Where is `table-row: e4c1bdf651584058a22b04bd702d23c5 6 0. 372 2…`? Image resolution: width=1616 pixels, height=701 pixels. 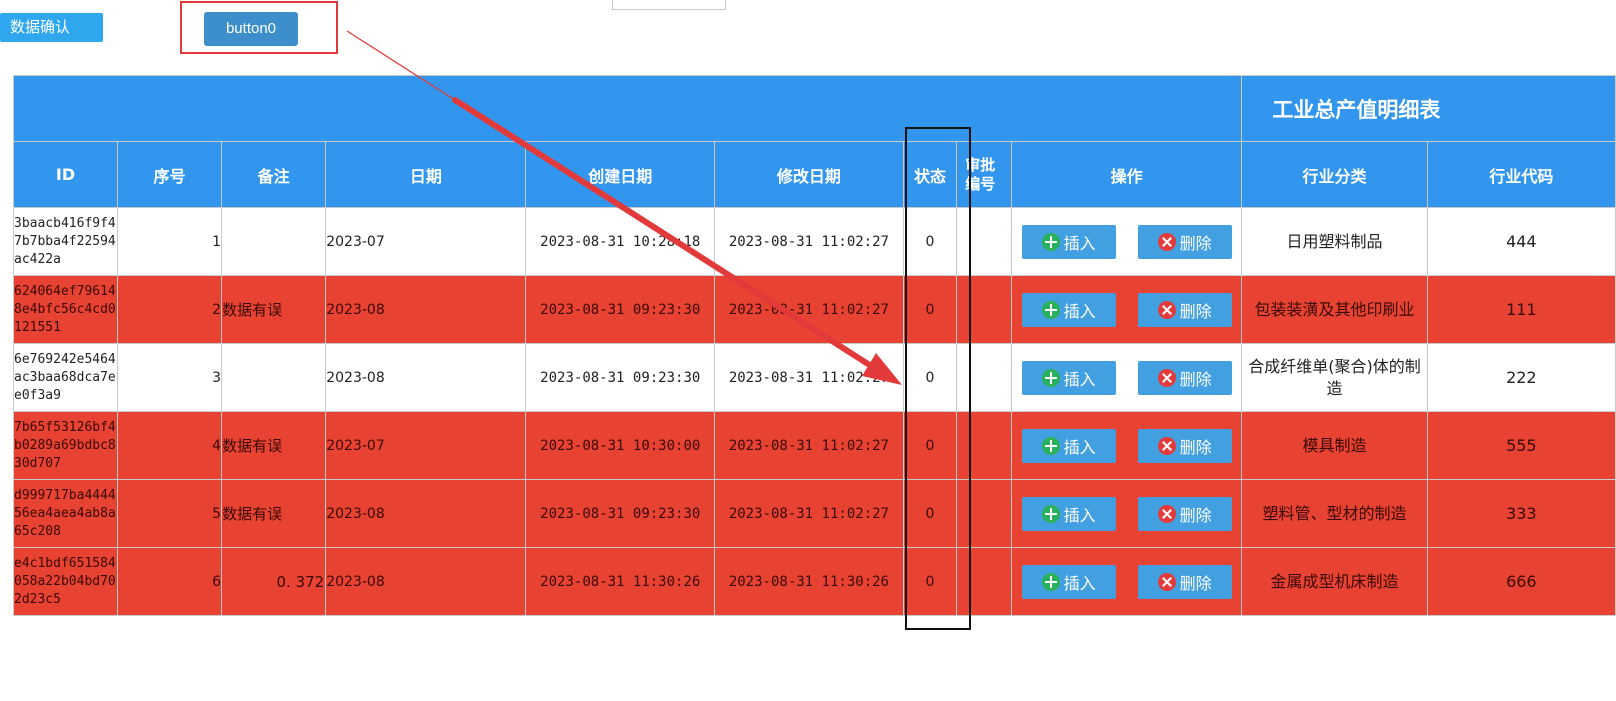 table-row: e4c1bdf651584058a22b04bd702d23c5 6 0. 372 2… is located at coordinates (814, 581).